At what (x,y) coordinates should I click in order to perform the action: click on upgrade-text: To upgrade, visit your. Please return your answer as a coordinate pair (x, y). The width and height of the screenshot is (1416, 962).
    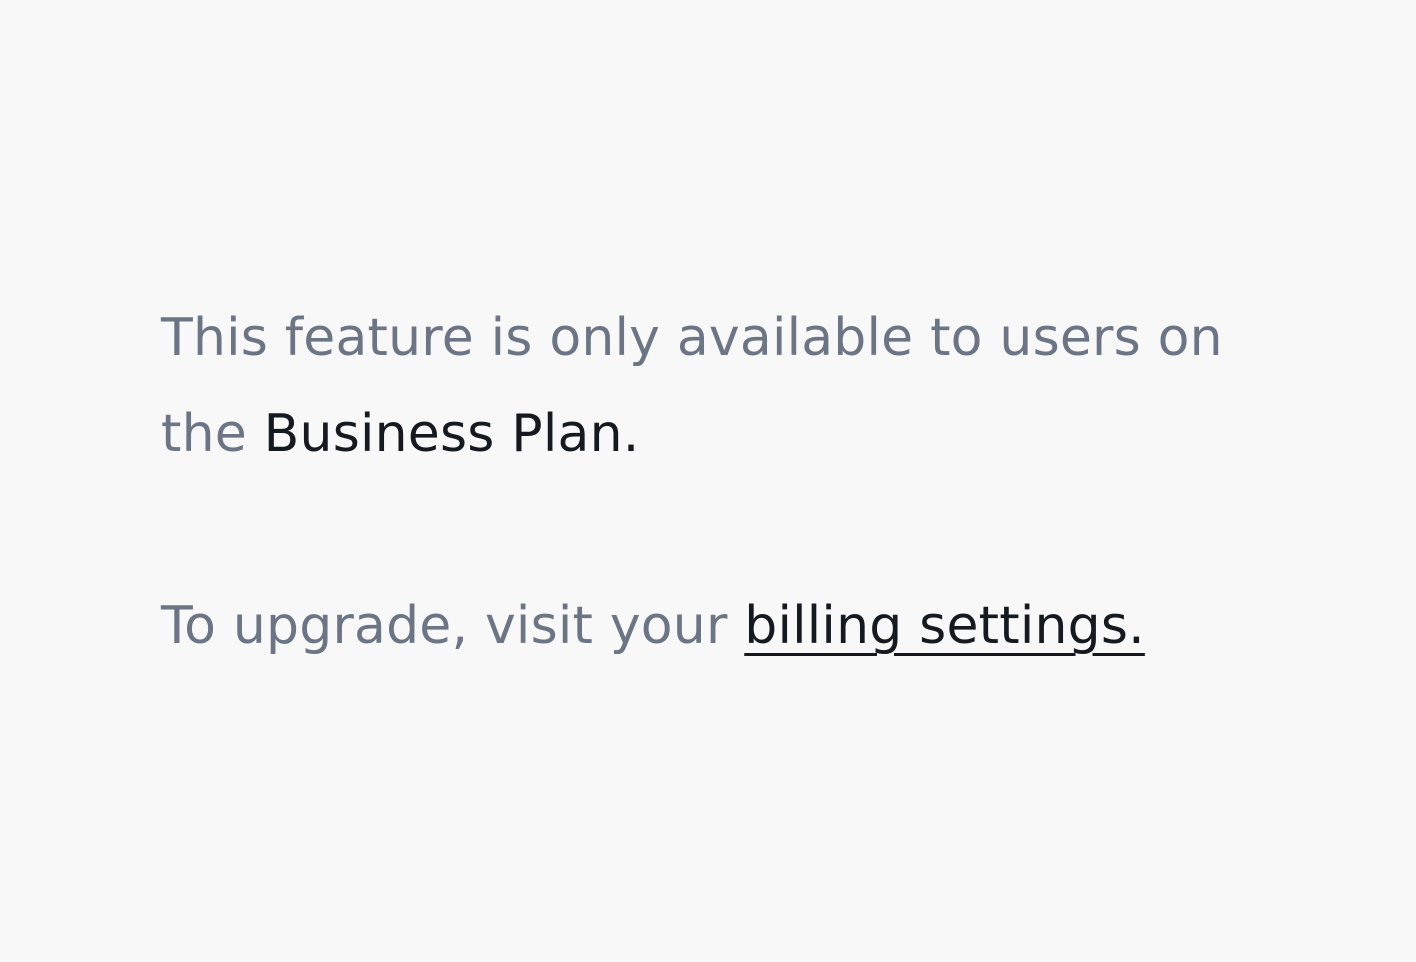
    Looking at the image, I should click on (453, 626).